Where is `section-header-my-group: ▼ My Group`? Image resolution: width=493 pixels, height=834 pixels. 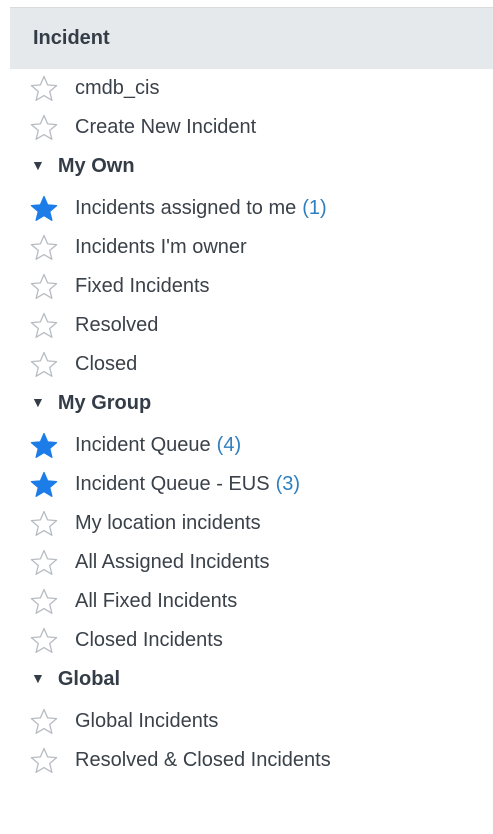 section-header-my-group: ▼ My Group is located at coordinates (246, 403).